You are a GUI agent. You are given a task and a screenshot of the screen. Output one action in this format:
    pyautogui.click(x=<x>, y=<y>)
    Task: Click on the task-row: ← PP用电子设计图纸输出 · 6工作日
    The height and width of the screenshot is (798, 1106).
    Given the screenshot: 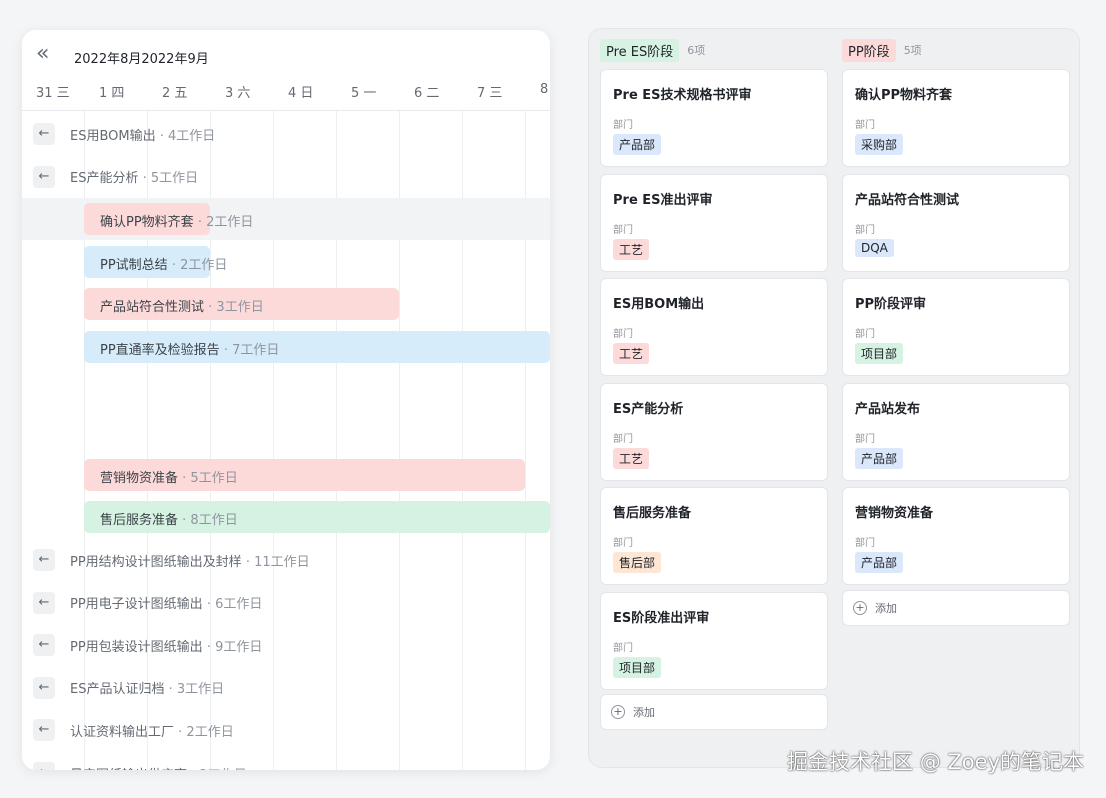 What is the action you would take?
    pyautogui.click(x=286, y=603)
    